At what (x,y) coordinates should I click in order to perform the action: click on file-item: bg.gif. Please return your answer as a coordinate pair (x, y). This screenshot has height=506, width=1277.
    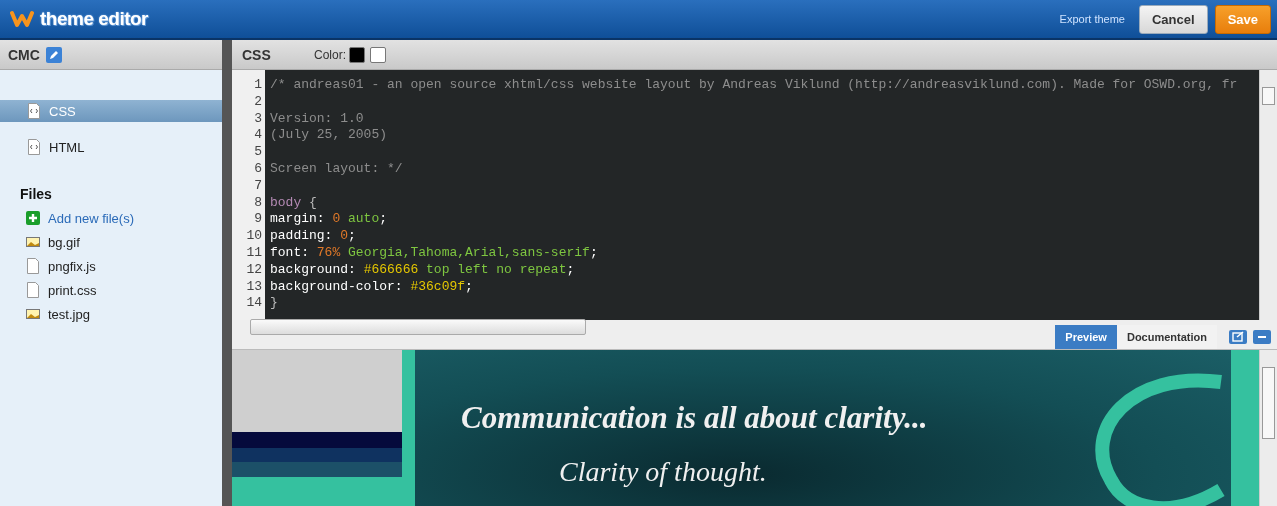
    Looking at the image, I should click on (53, 242).